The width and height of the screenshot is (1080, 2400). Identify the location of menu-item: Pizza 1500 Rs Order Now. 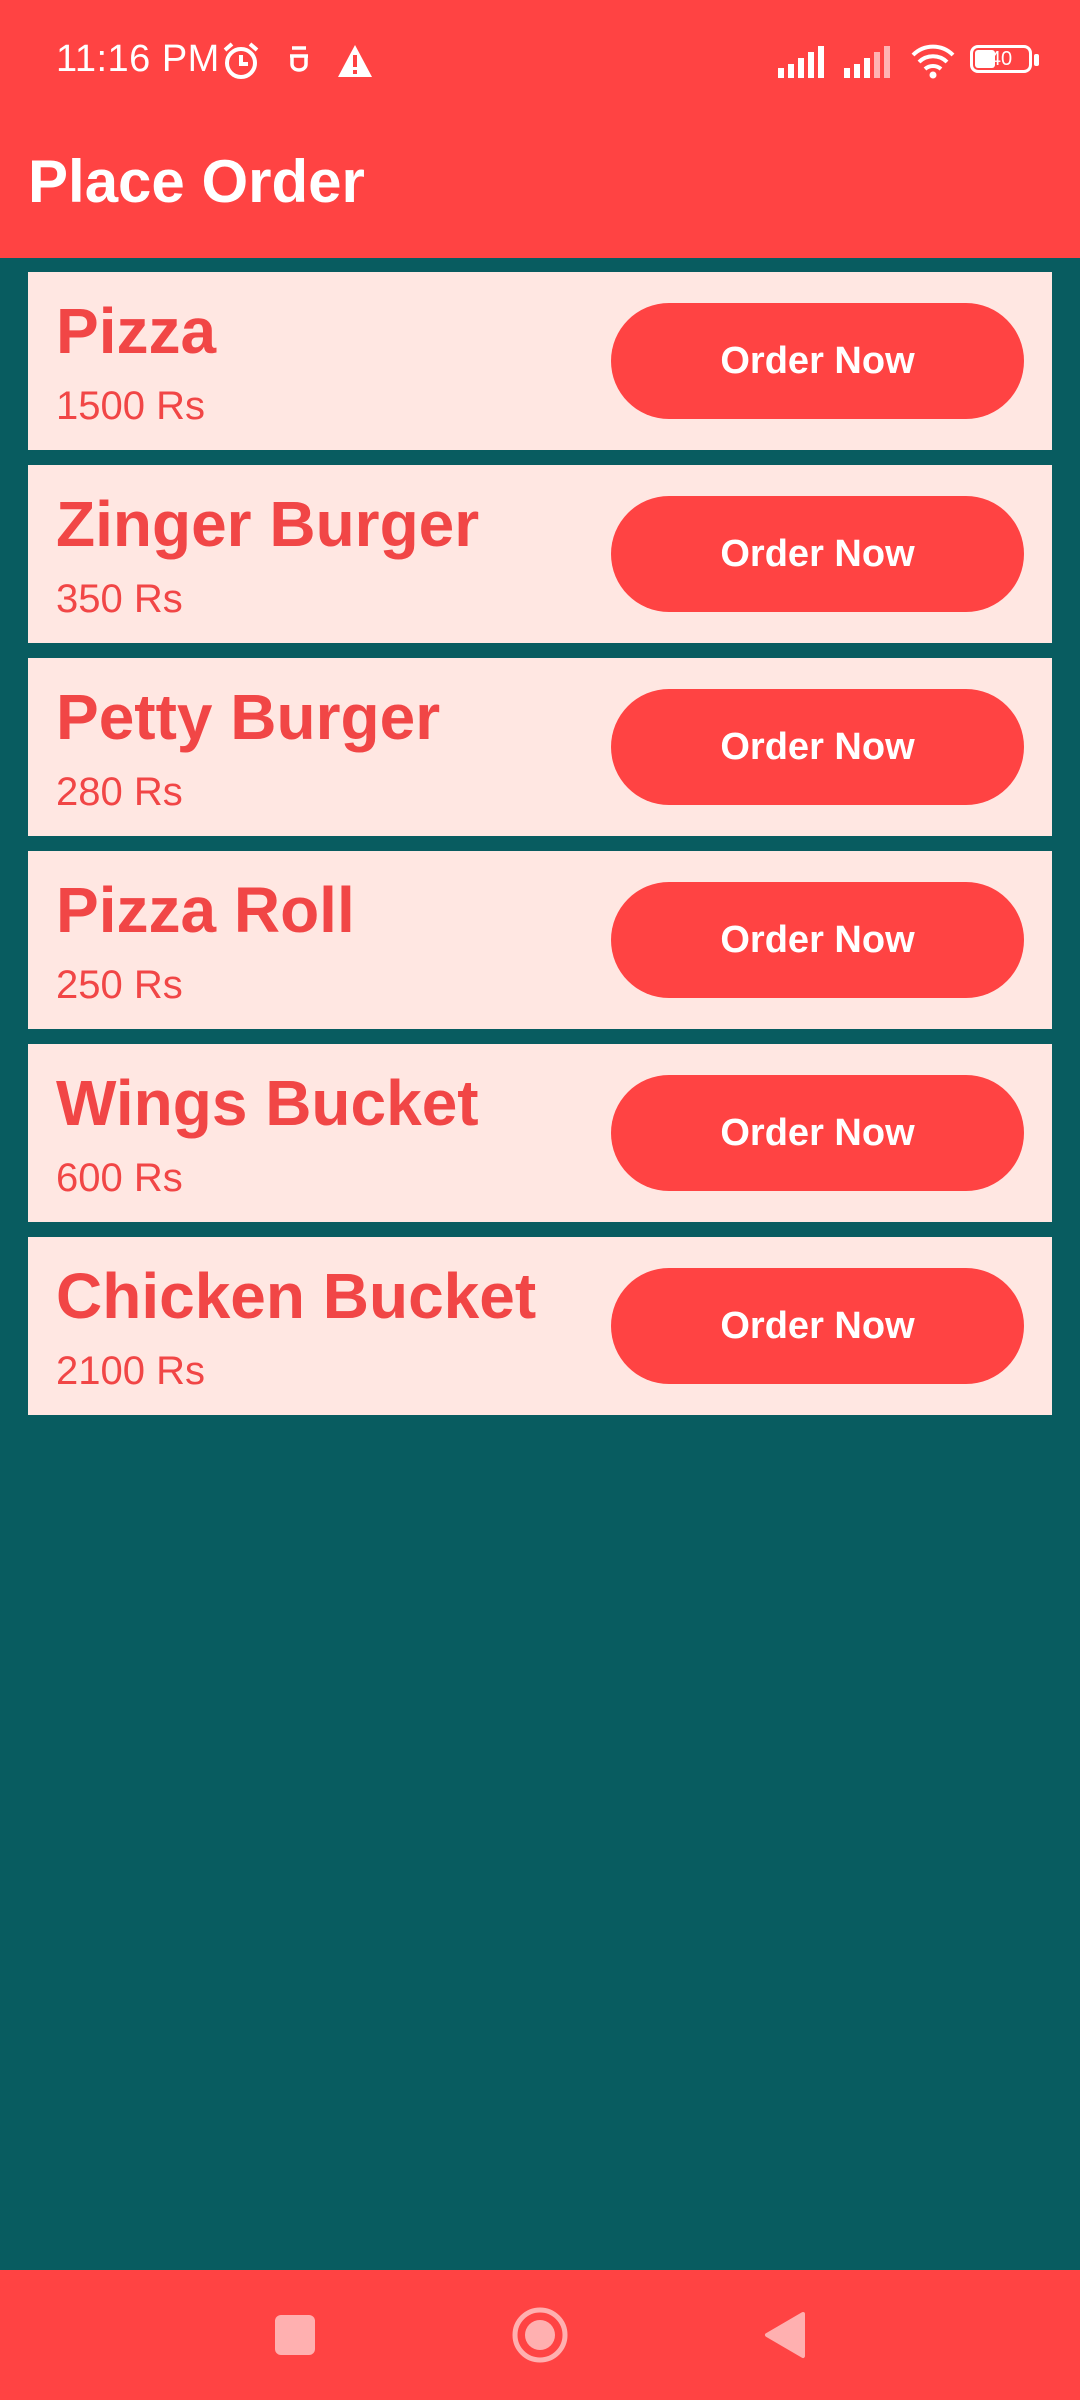
(540, 361).